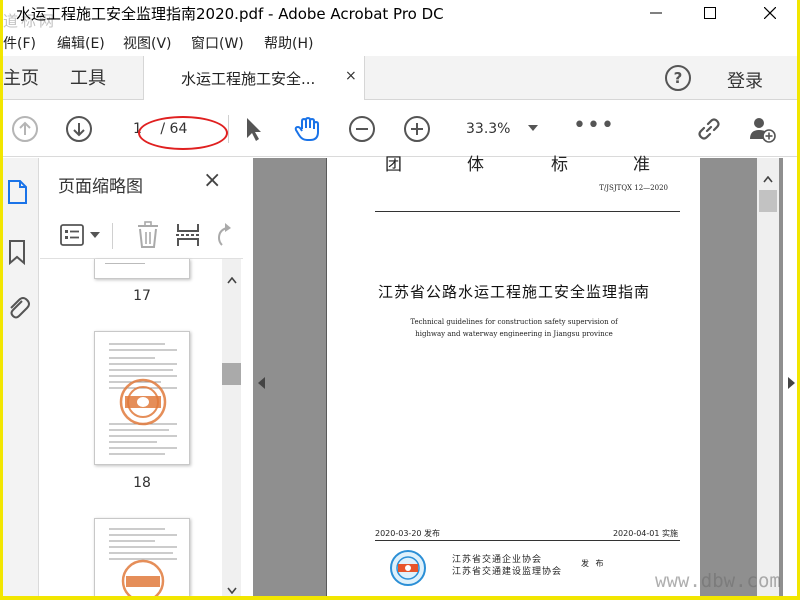  Describe the element at coordinates (19, 43) in the screenshot. I see `menu-file: 件(F)` at that location.